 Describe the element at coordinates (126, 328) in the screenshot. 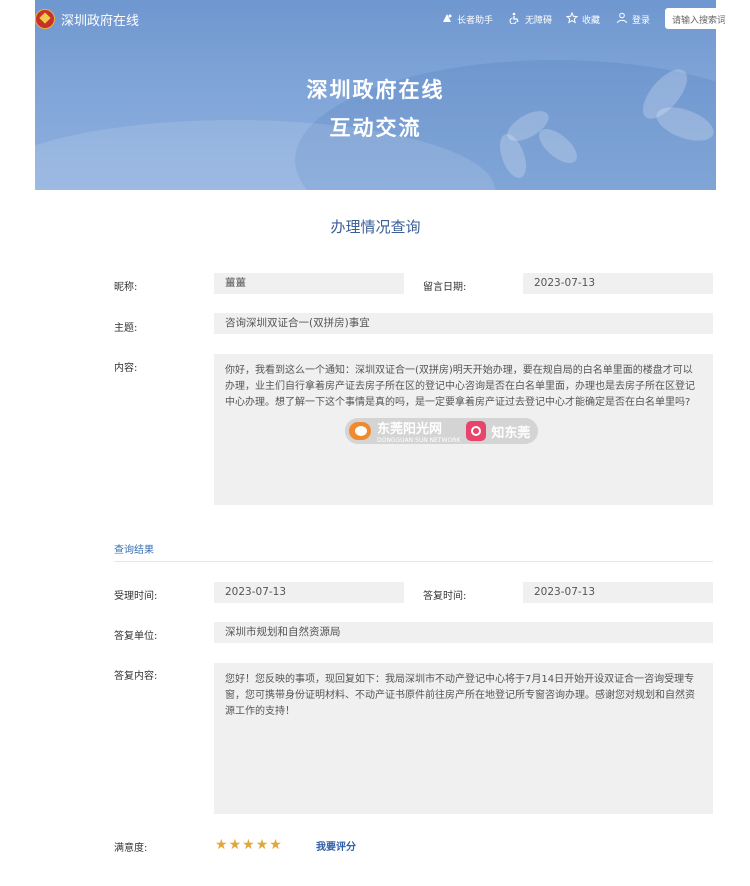

I see `subject-label: 主题:` at that location.